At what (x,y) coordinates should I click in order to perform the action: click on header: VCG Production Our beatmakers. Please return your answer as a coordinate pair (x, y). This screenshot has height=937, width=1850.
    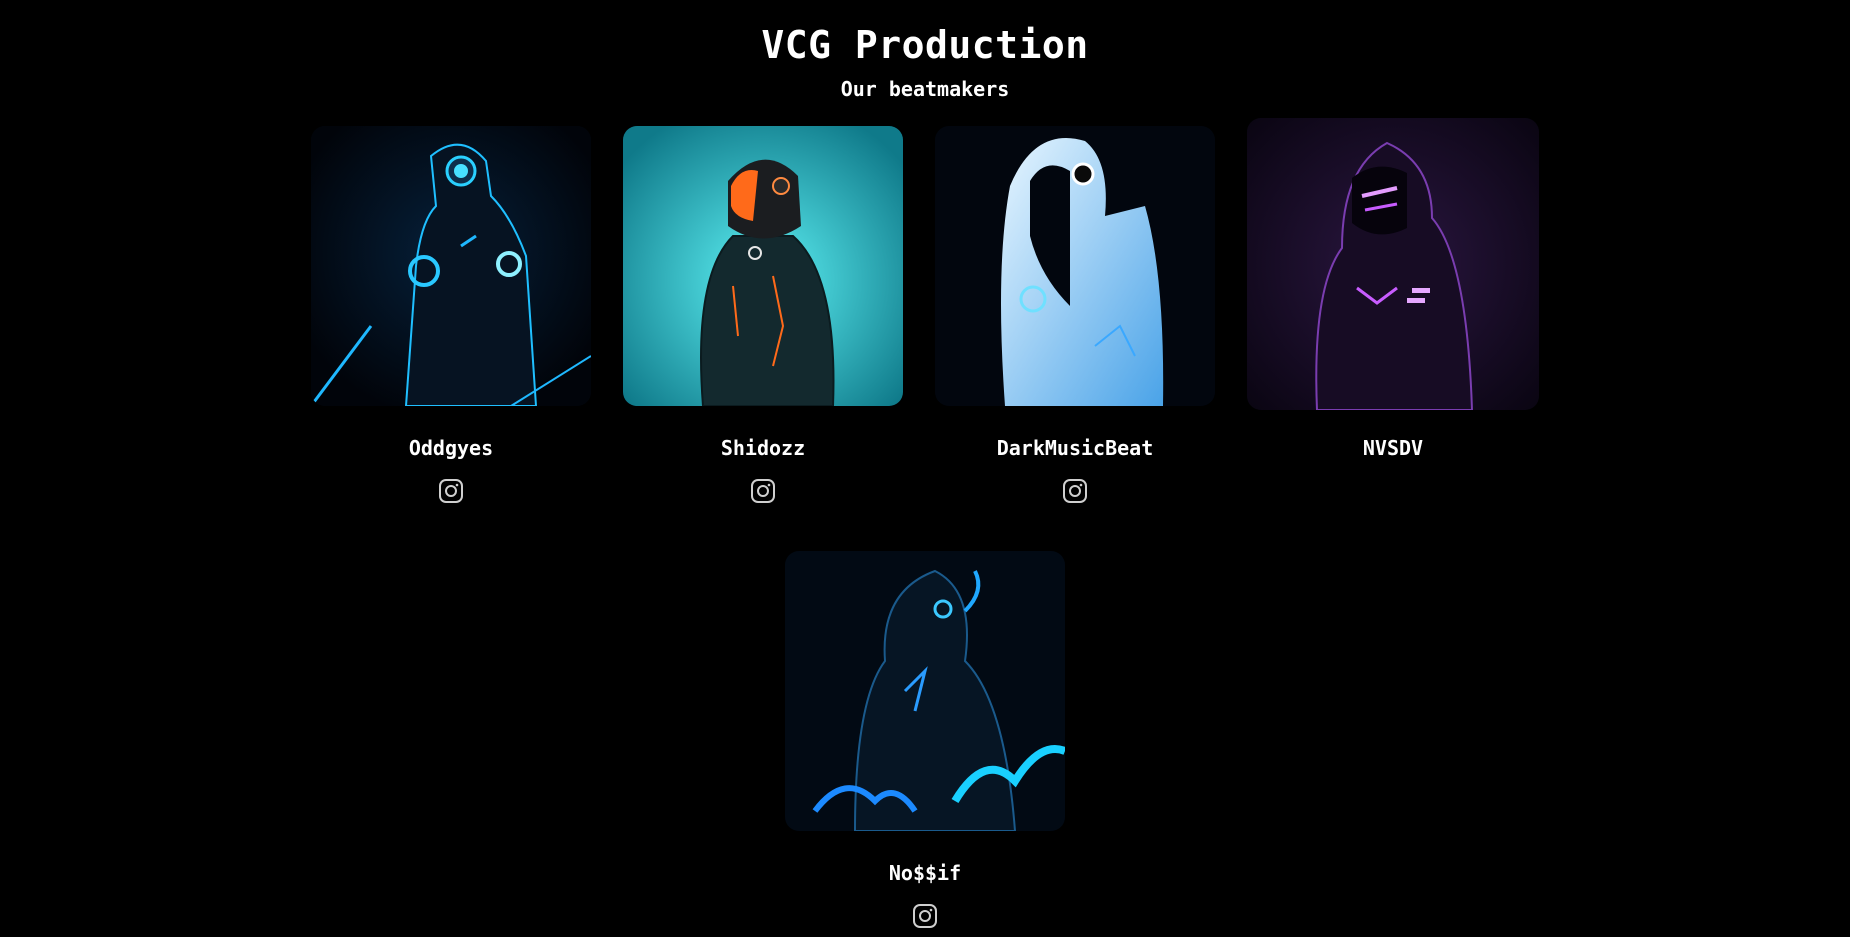
    Looking at the image, I should click on (925, 52).